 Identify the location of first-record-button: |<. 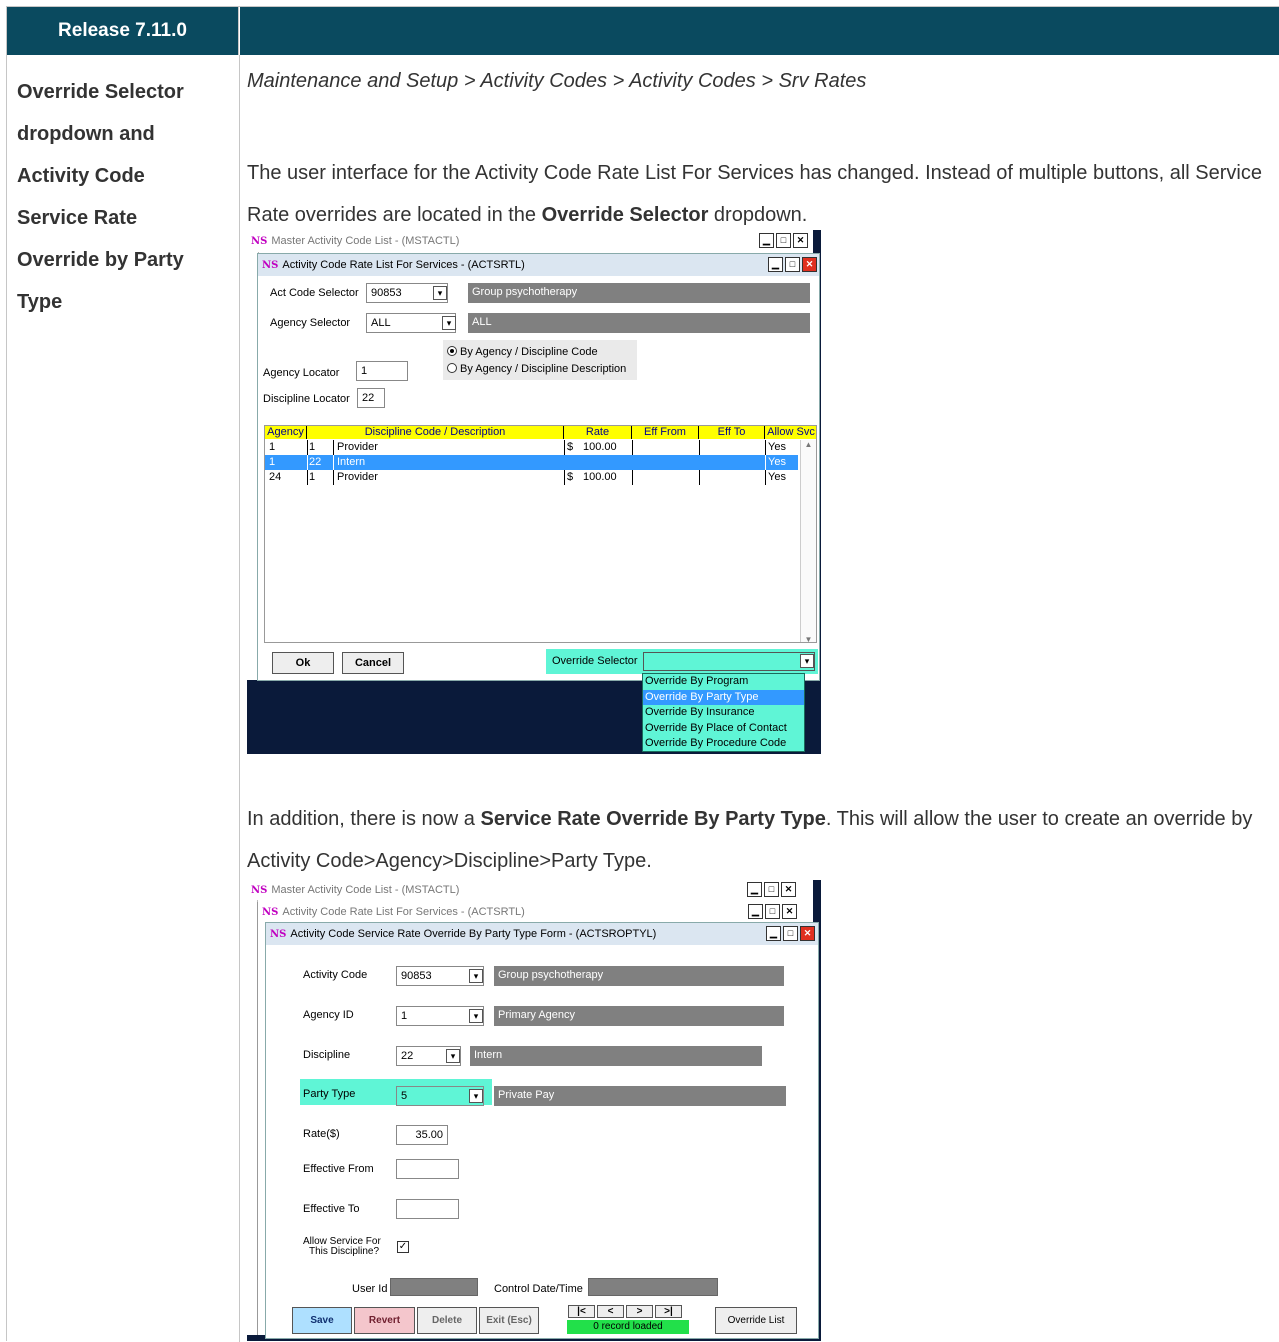
(581, 1311).